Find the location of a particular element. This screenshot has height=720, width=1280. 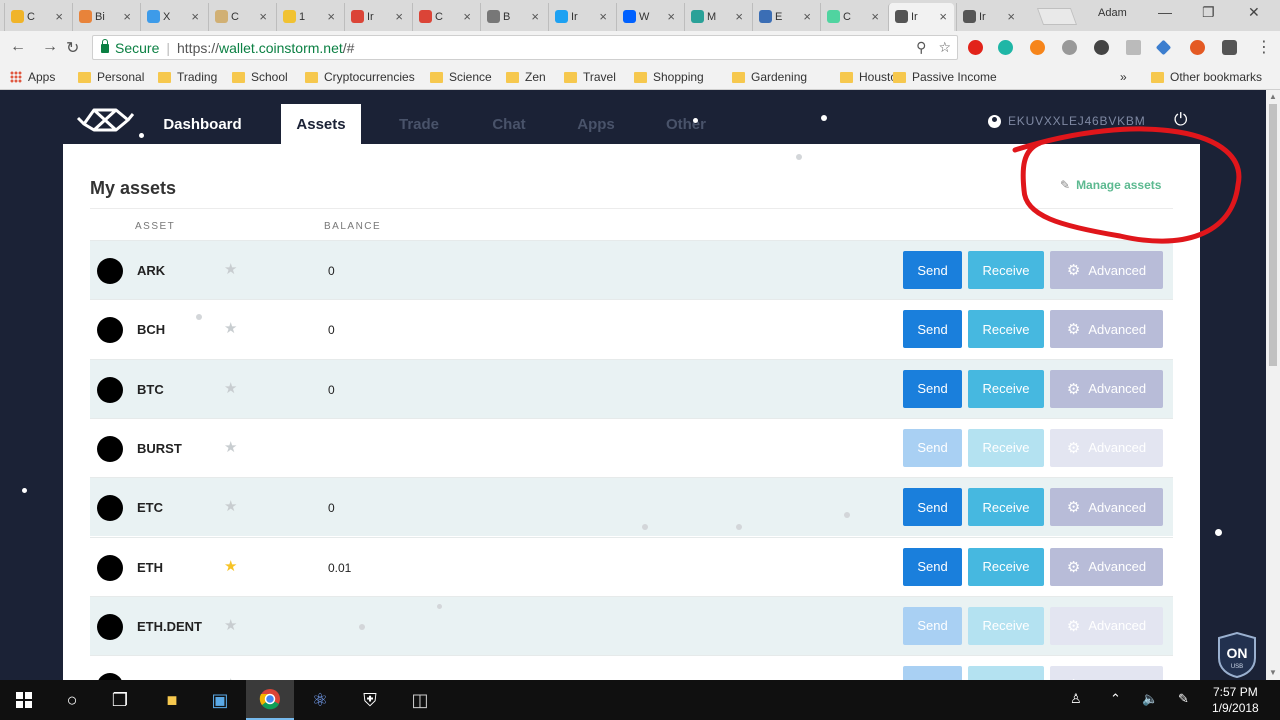

zoom-search-icon: ⚲ is located at coordinates (921, 47).